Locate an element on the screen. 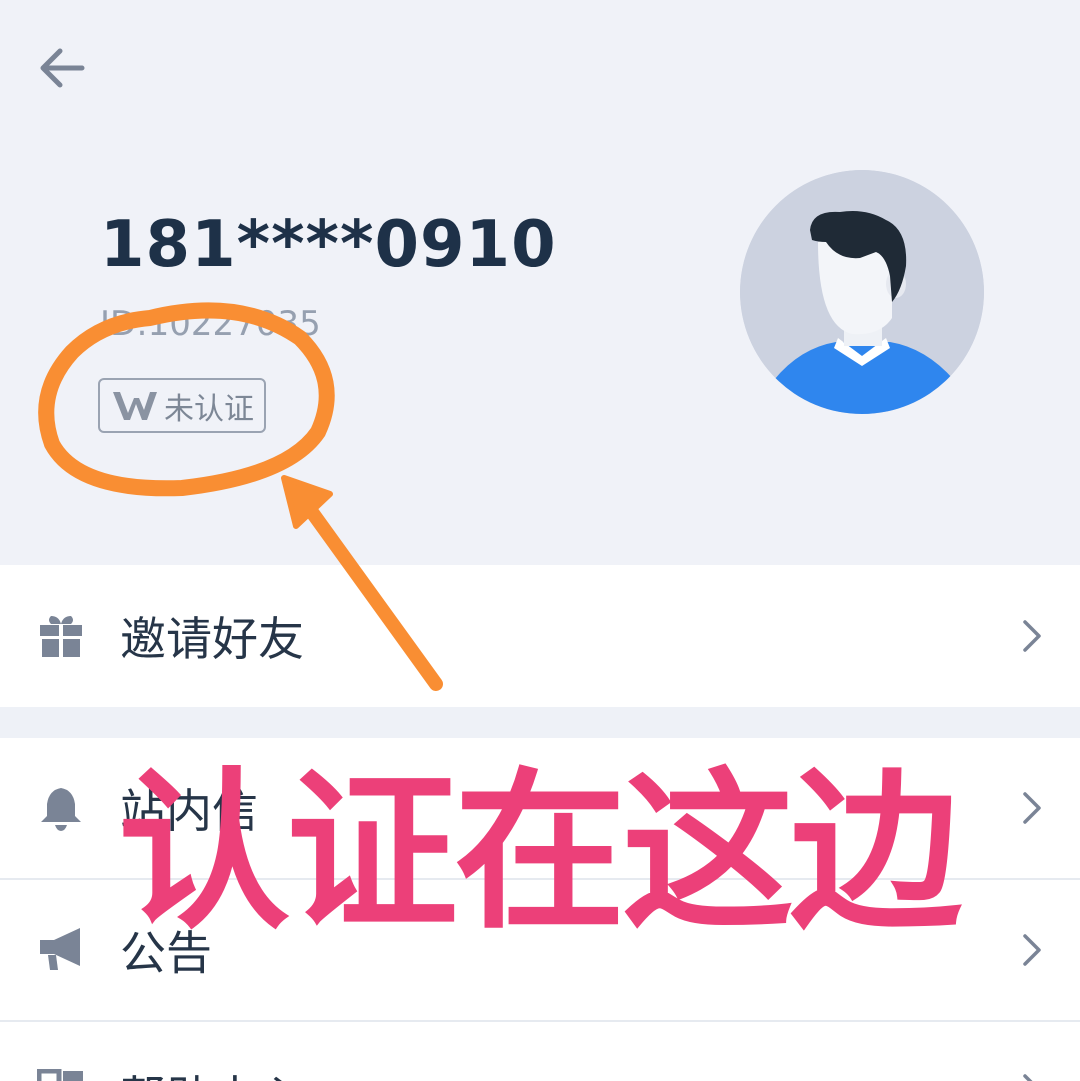 This screenshot has width=1080, height=1081. menu-item-invite: 邀请好友 is located at coordinates (540, 636).